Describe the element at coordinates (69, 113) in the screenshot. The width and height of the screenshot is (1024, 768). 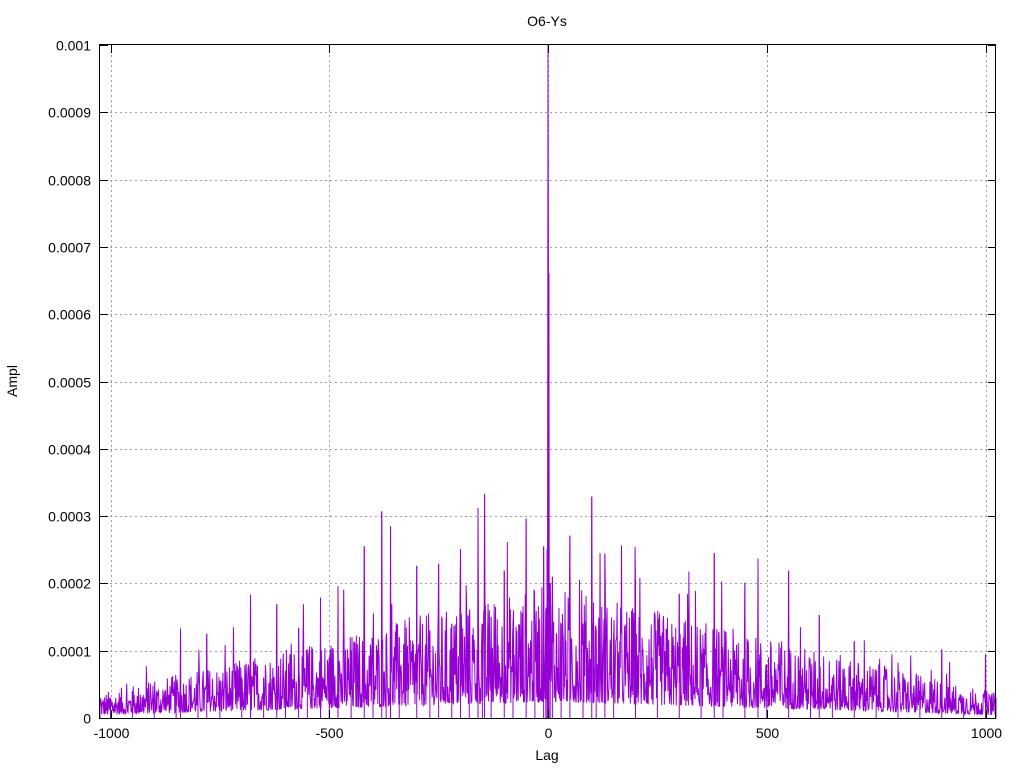
I see `y-tick-label: 0.0009` at that location.